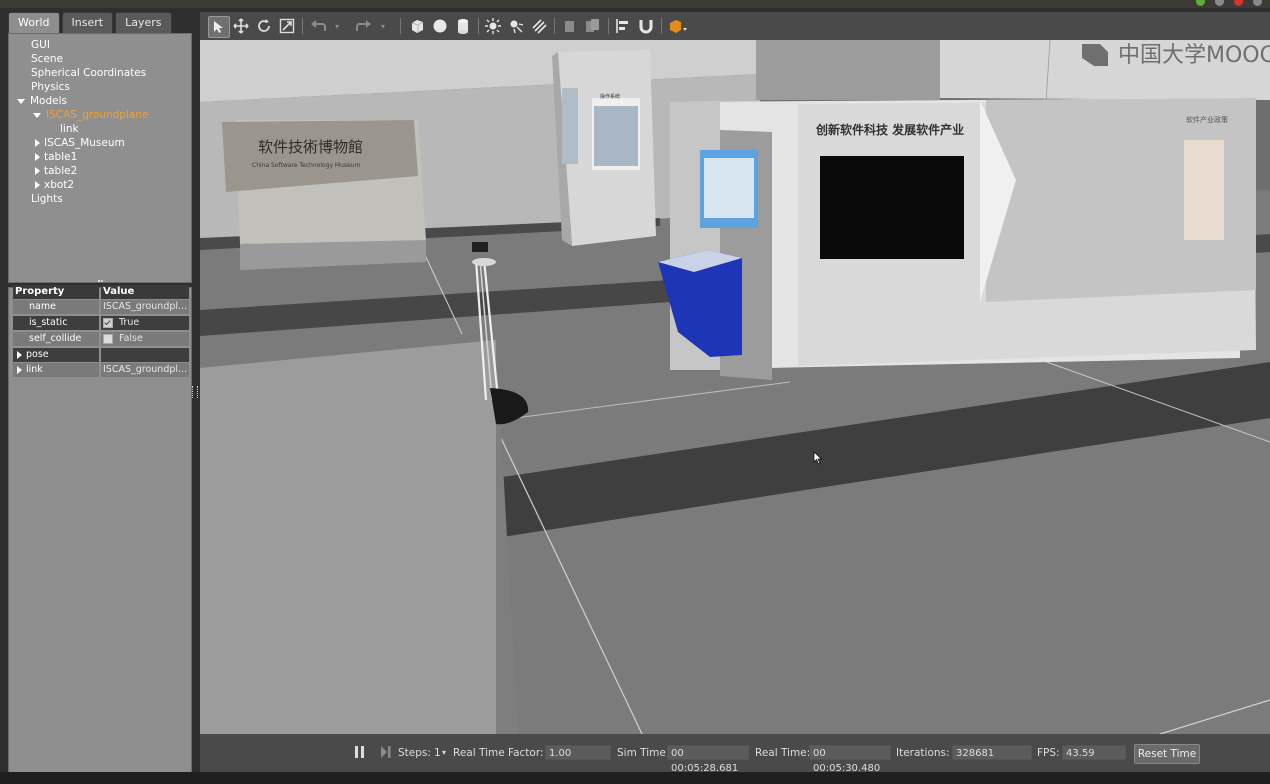 This screenshot has width=1270, height=784. Describe the element at coordinates (539, 26) in the screenshot. I see `directional-light-icon` at that location.